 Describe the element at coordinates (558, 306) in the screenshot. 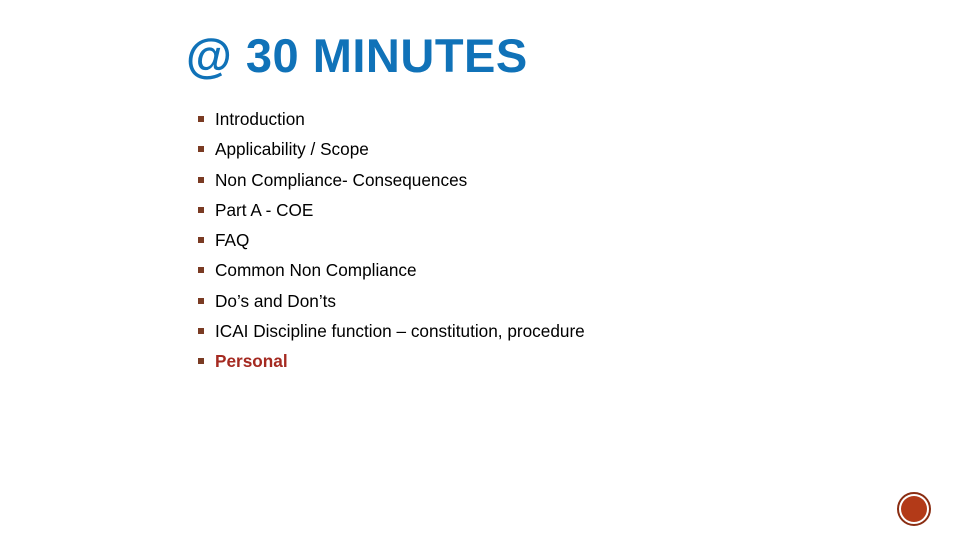

I see `list-item: Do’s and Don’ts` at that location.